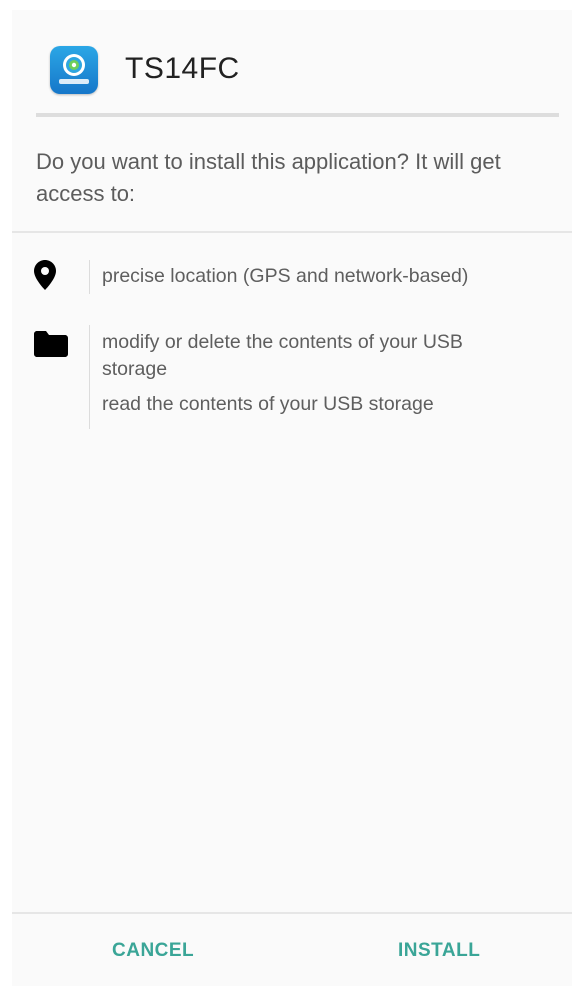  What do you see at coordinates (153, 951) in the screenshot?
I see `cancel-button: CANCEL` at bounding box center [153, 951].